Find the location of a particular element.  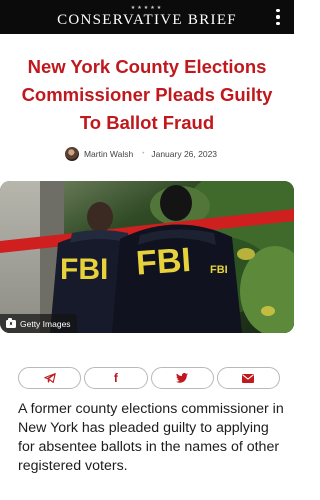

logo-stars: ★★★★★ is located at coordinates (147, 7).